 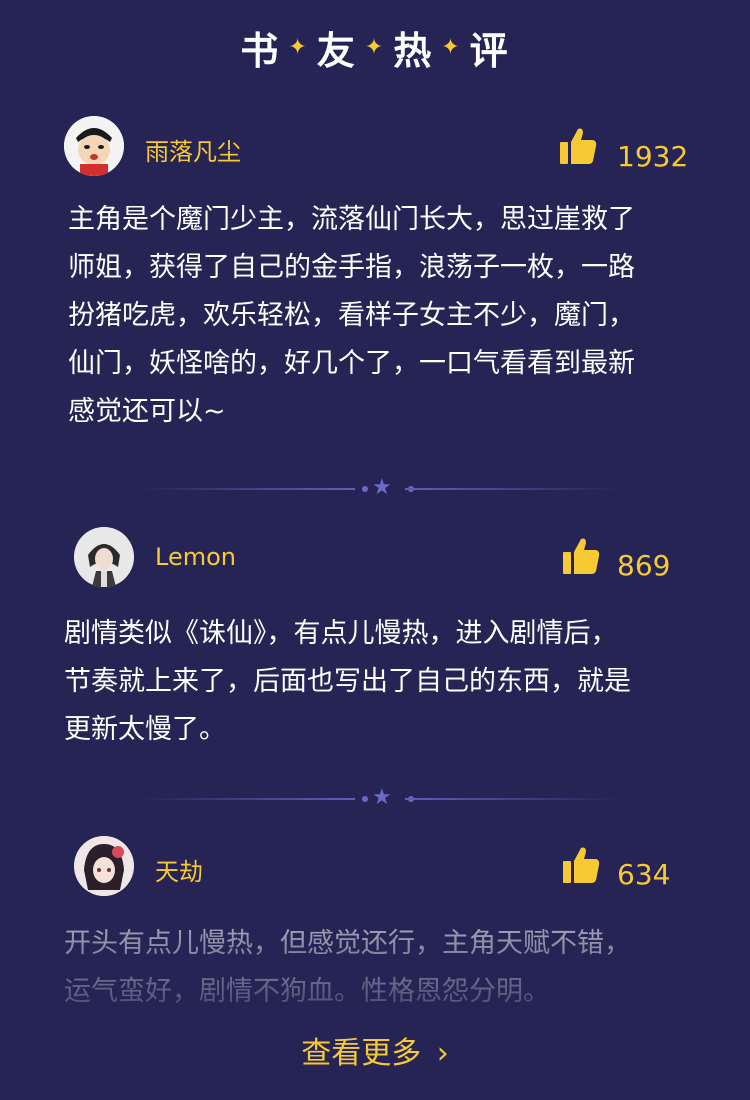 I want to click on title-char: 友, so click(x=336, y=51).